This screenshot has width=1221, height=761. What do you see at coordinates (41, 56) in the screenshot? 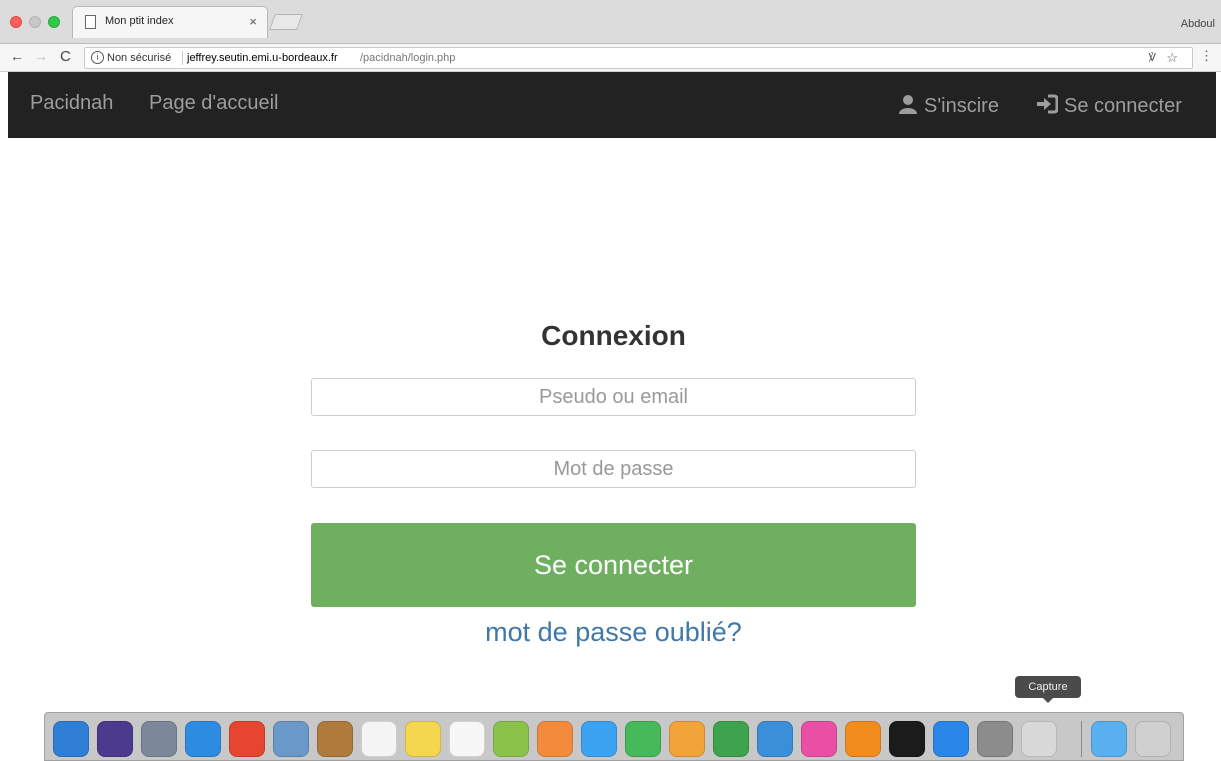
I see `forward-arrow-icon: →` at bounding box center [41, 56].